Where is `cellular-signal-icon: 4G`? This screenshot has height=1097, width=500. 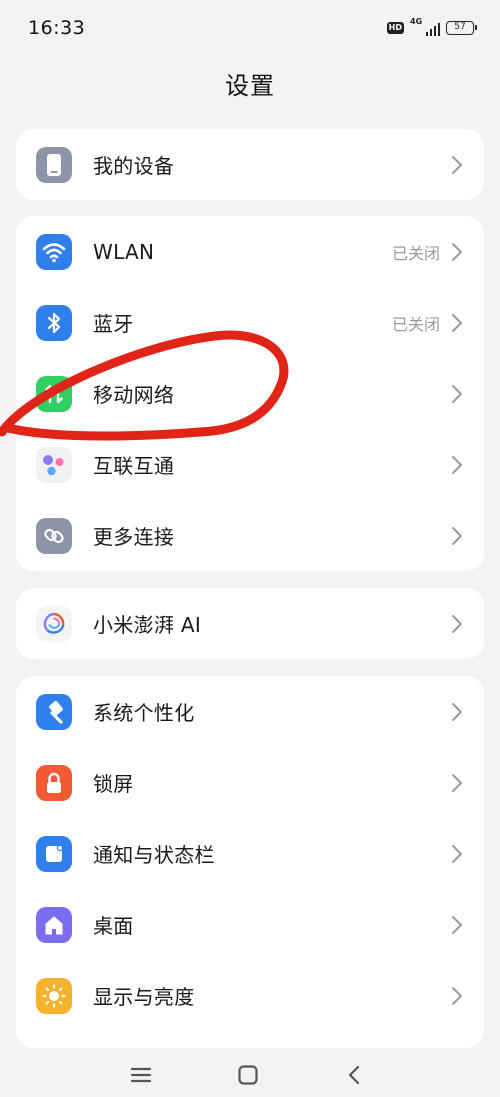 cellular-signal-icon: 4G is located at coordinates (425, 27).